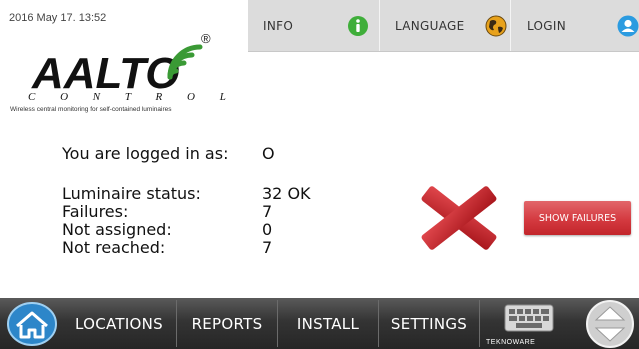  I want to click on keyboard-button, so click(530, 318).